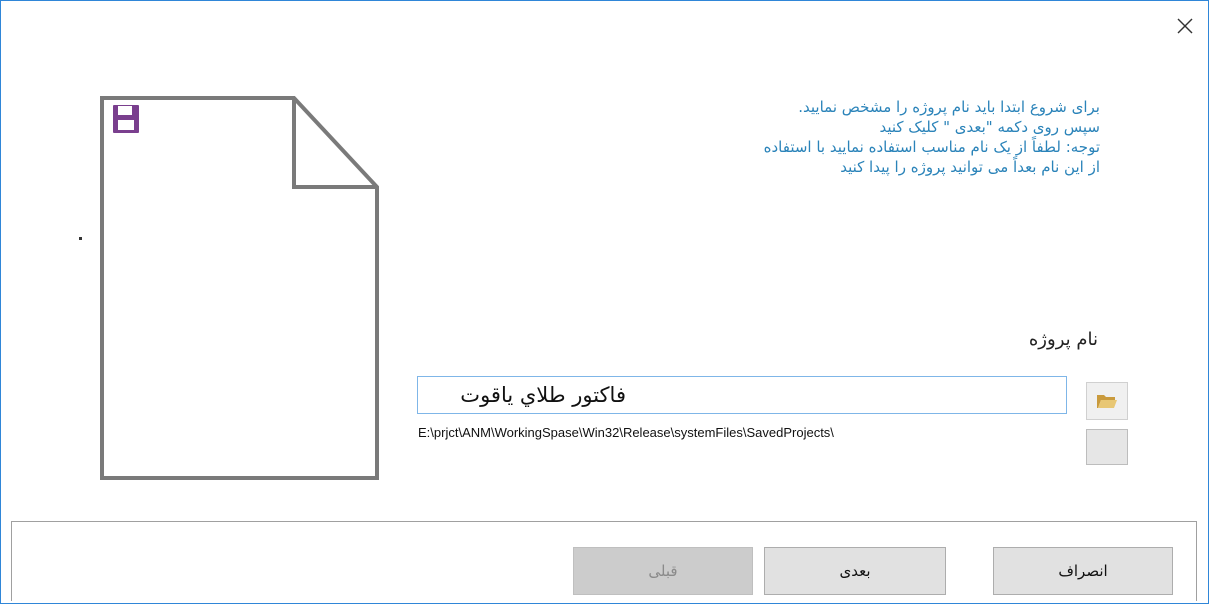 The width and height of the screenshot is (1209, 604). What do you see at coordinates (239, 288) in the screenshot?
I see `document-illustration` at bounding box center [239, 288].